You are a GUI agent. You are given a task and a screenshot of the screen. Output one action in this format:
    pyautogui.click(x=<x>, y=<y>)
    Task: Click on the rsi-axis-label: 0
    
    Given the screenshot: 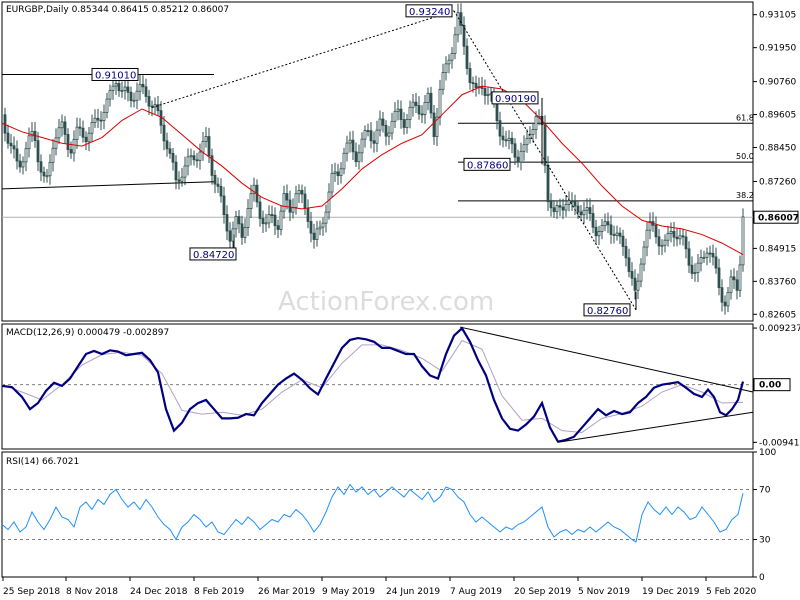 What is the action you would take?
    pyautogui.click(x=762, y=578)
    